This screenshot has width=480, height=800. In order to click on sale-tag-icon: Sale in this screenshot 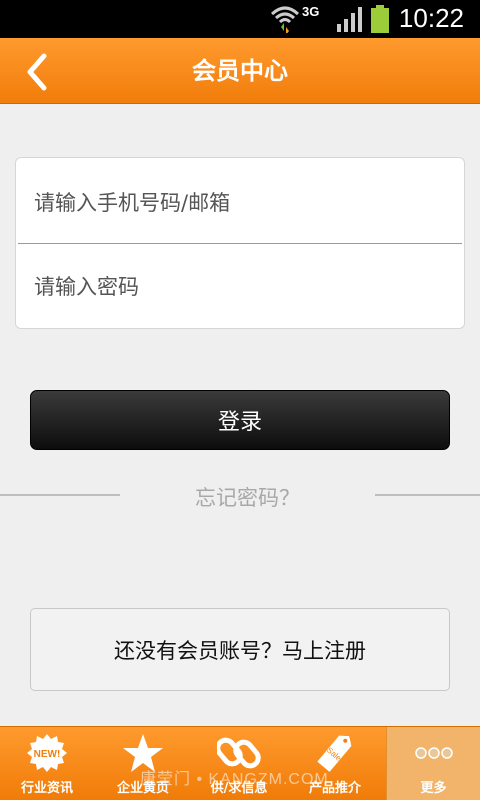, I will do `click(334, 753)`.